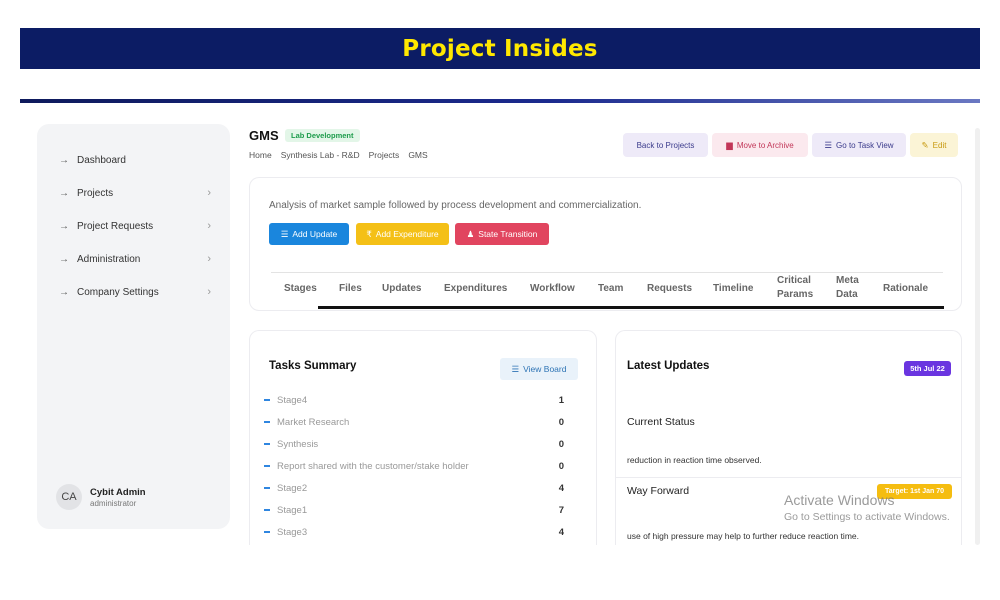  Describe the element at coordinates (315, 234) in the screenshot. I see `add-update-label: Add Update` at that location.